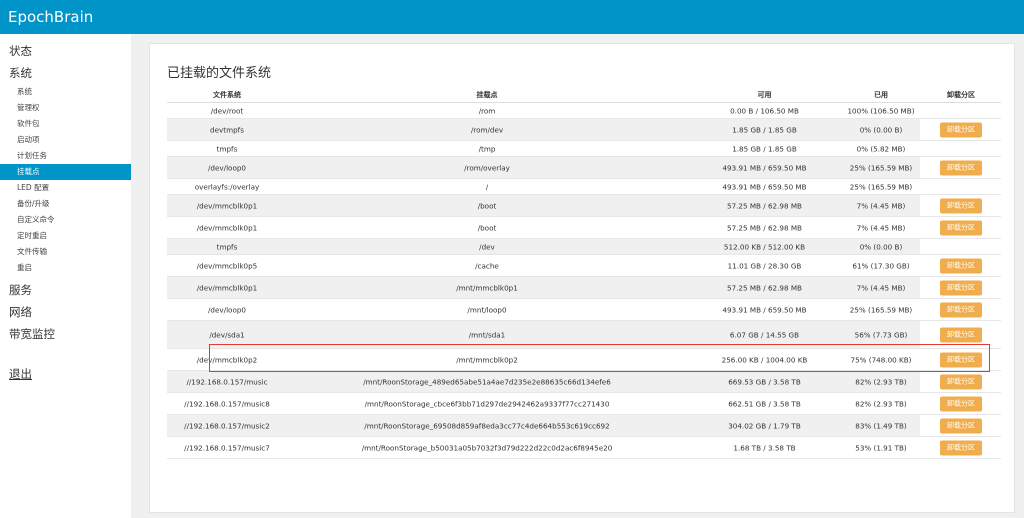 Image resolution: width=1024 pixels, height=518 pixels. I want to click on app-title: EpochBrain, so click(50, 17).